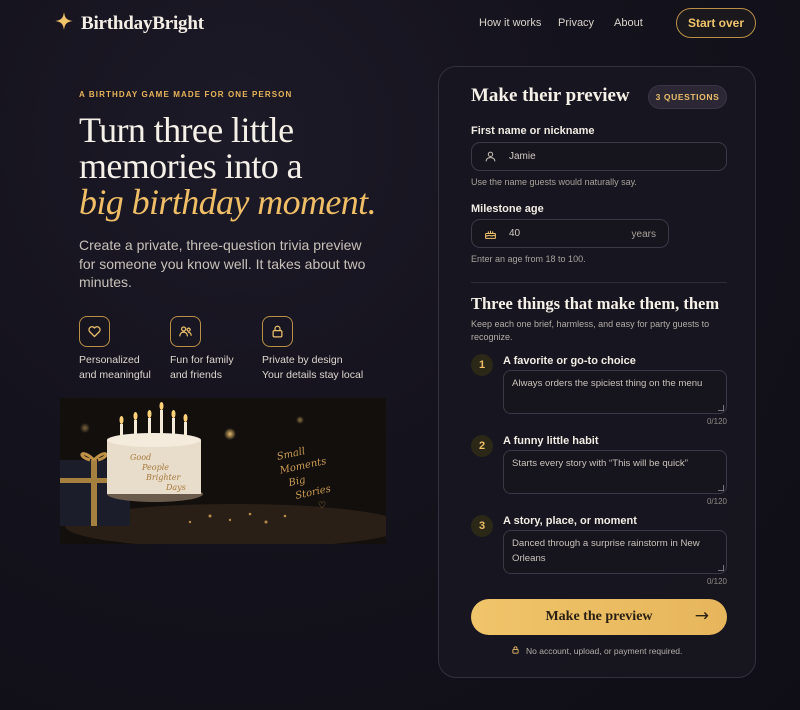 The height and width of the screenshot is (710, 800). I want to click on make-preview-button: Make the preview →, so click(599, 617).